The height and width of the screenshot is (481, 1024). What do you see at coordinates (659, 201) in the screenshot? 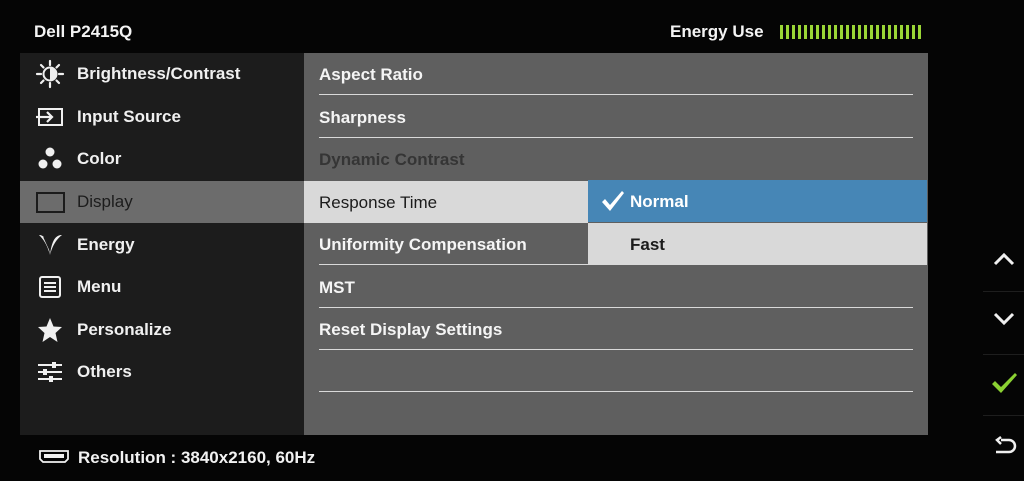
I see `option-label: Normal` at bounding box center [659, 201].